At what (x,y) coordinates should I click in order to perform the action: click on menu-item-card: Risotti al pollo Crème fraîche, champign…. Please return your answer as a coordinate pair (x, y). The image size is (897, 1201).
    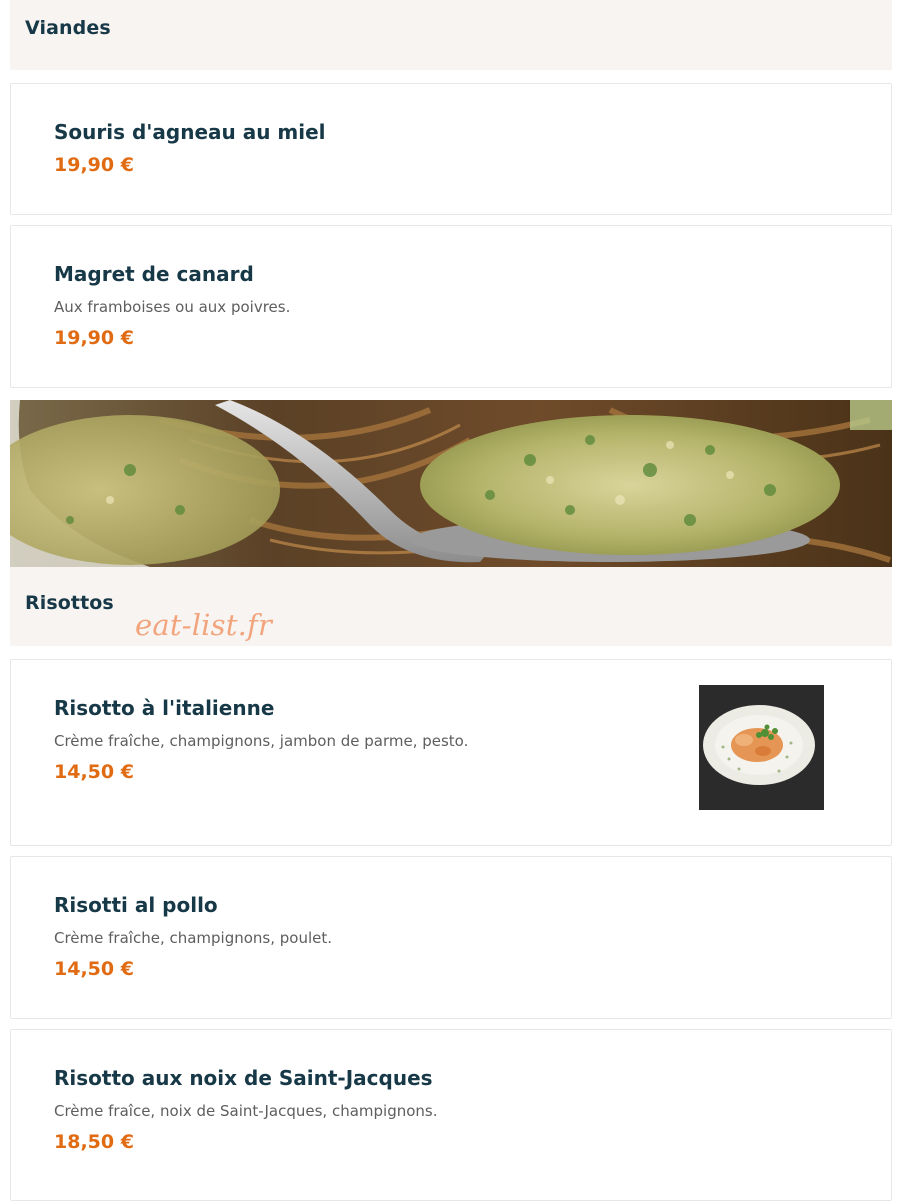
    Looking at the image, I should click on (451, 937).